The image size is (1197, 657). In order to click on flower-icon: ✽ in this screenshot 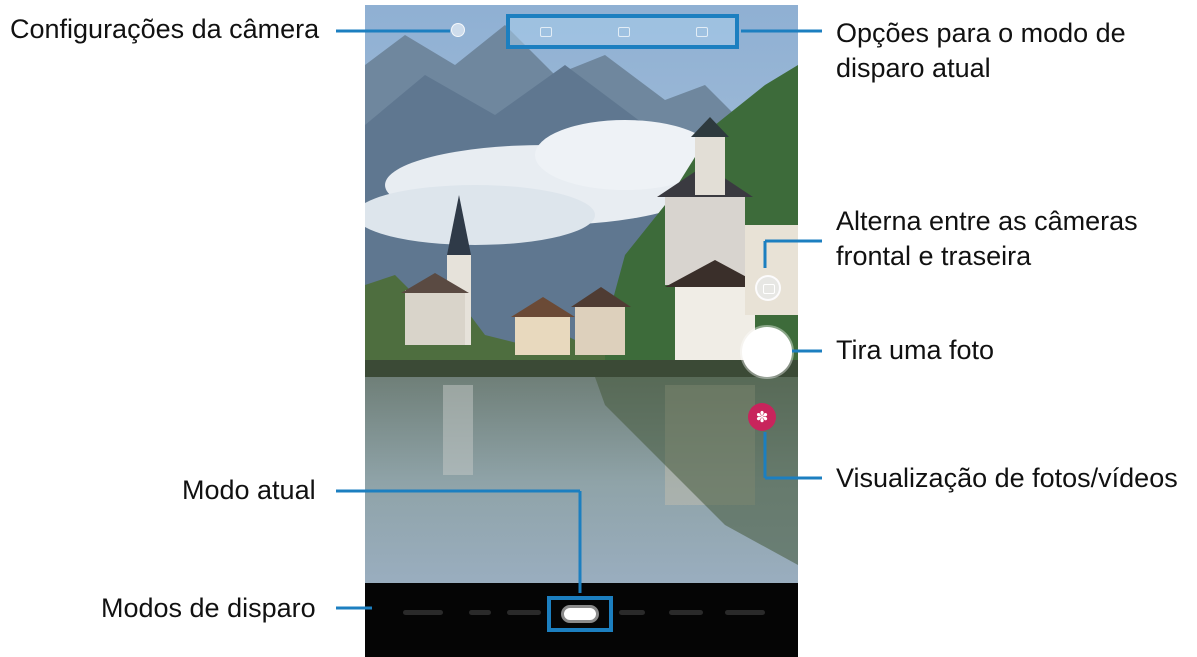, I will do `click(762, 417)`.